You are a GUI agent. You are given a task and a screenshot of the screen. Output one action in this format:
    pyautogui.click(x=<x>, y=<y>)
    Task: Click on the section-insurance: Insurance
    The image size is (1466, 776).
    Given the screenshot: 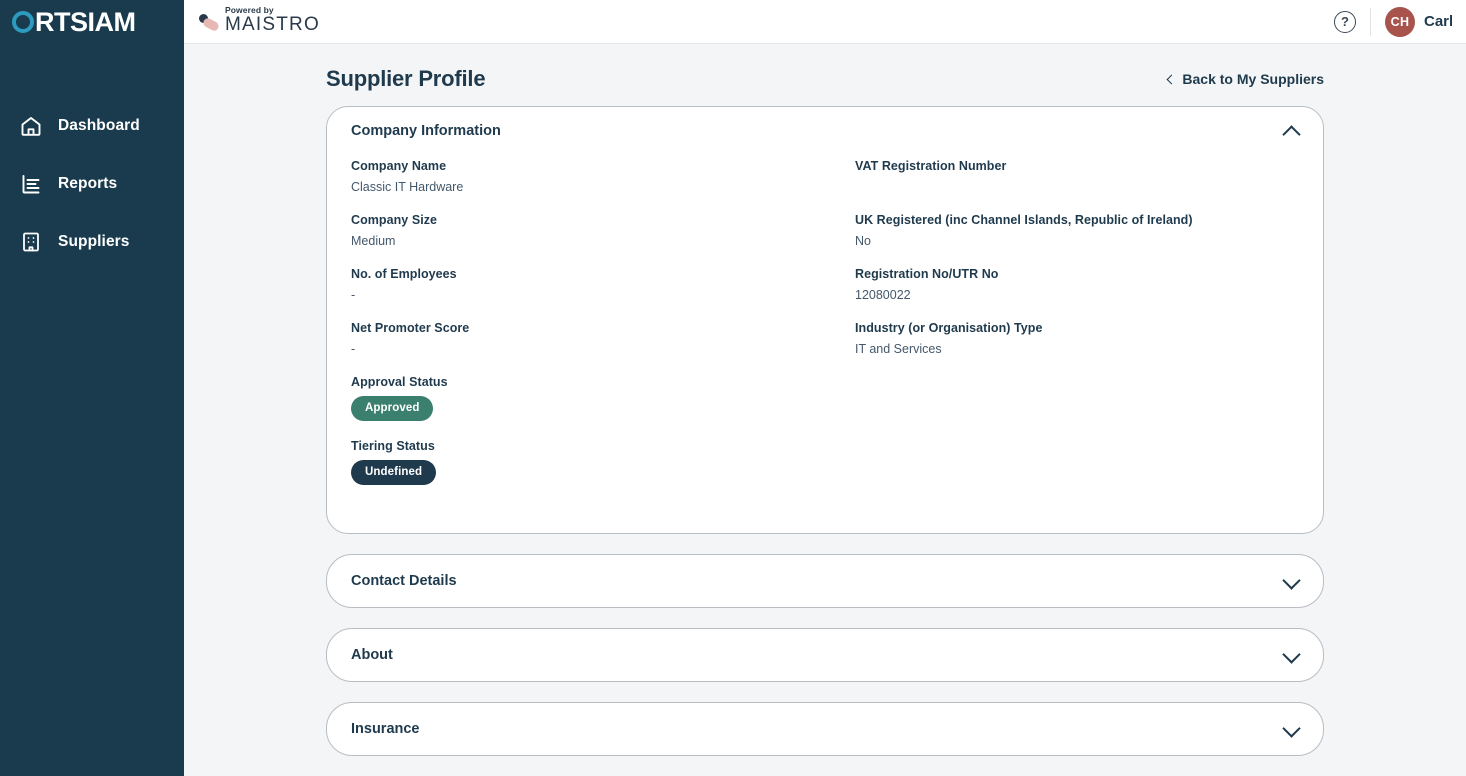 What is the action you would take?
    pyautogui.click(x=825, y=729)
    